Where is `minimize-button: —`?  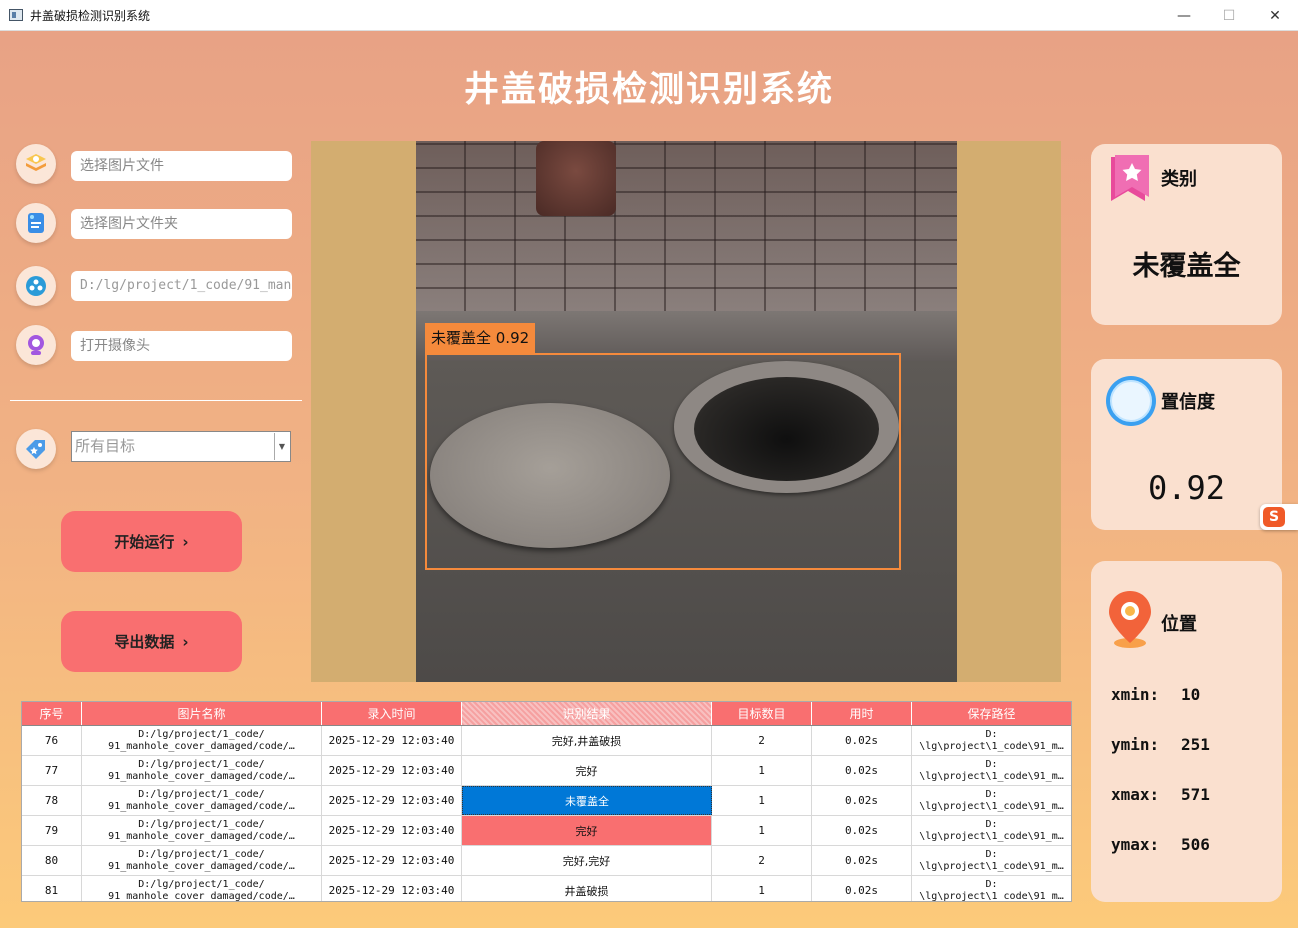
minimize-button: — is located at coordinates (1184, 15).